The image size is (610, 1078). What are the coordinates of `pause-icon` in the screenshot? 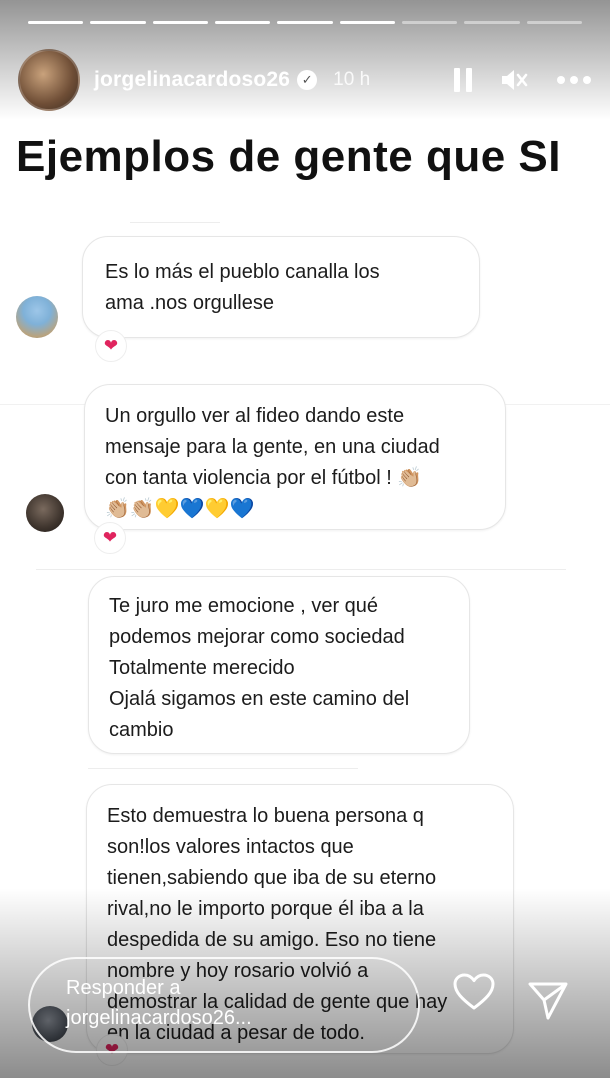 It's located at (463, 80).